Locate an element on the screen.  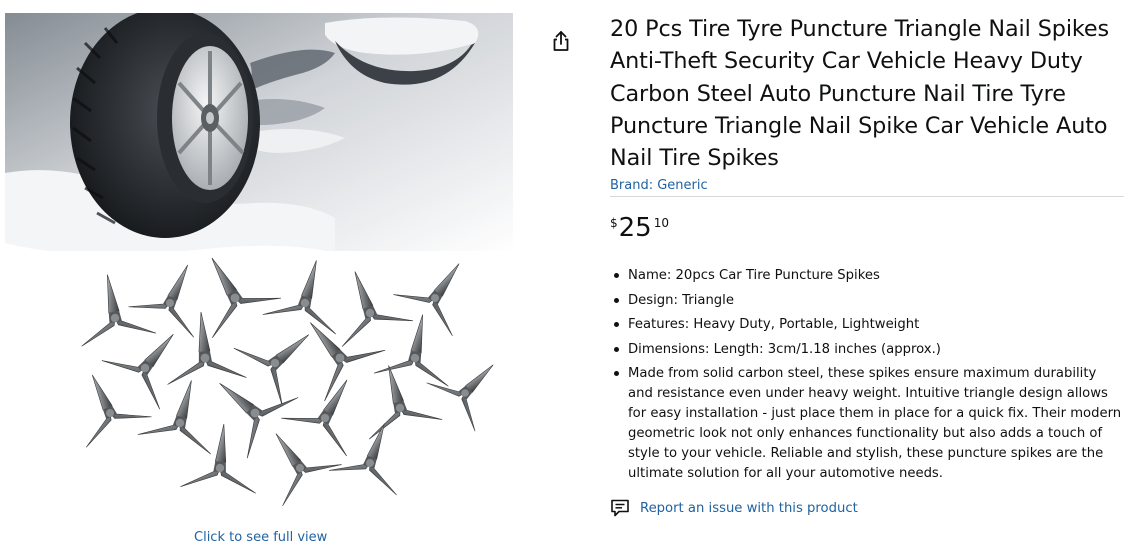
feature-bullet-item: Name: 20pcs Car Tire Puncture Spikes is located at coordinates (867, 276).